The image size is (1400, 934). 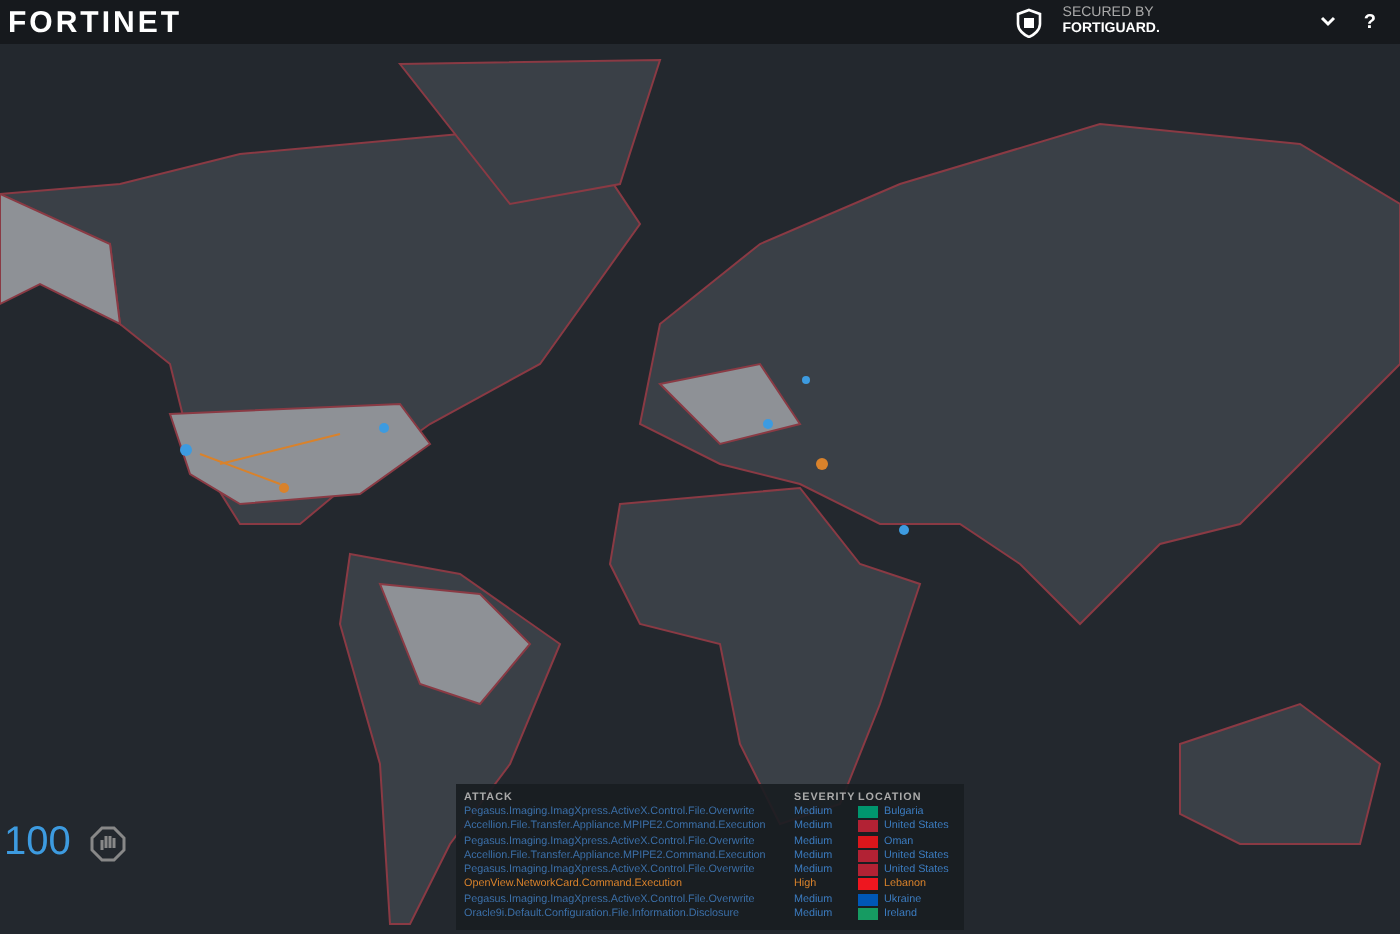 I want to click on chevron-down-icon, so click(x=1327, y=22).